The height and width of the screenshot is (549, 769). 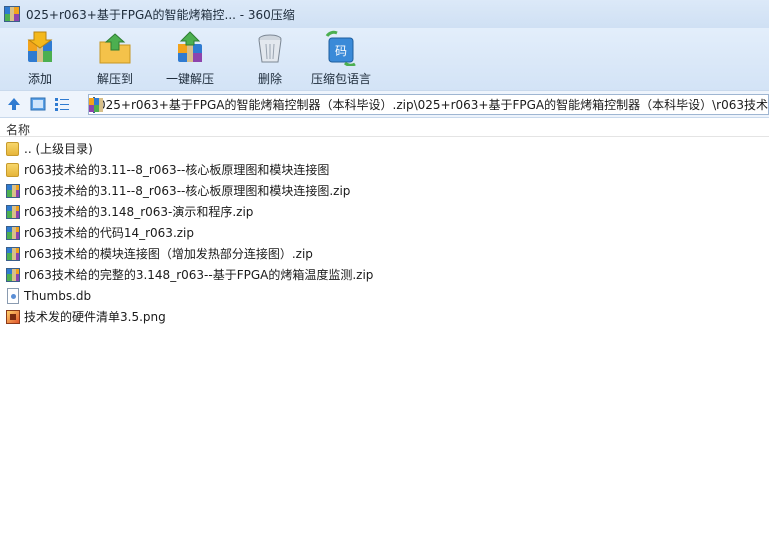 I want to click on delete-label: 删除, so click(x=269, y=79).